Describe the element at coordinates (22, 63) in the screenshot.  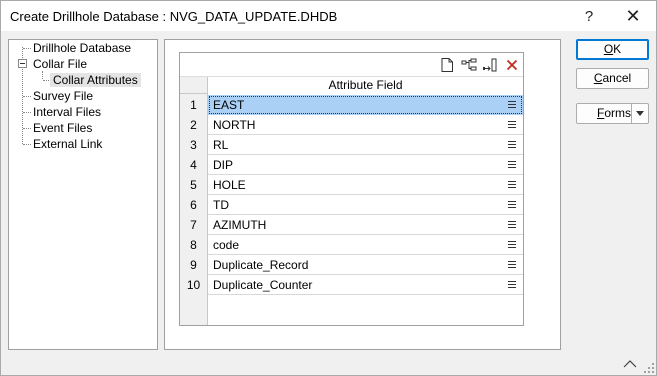
I see `collapse-toggle-icon` at that location.